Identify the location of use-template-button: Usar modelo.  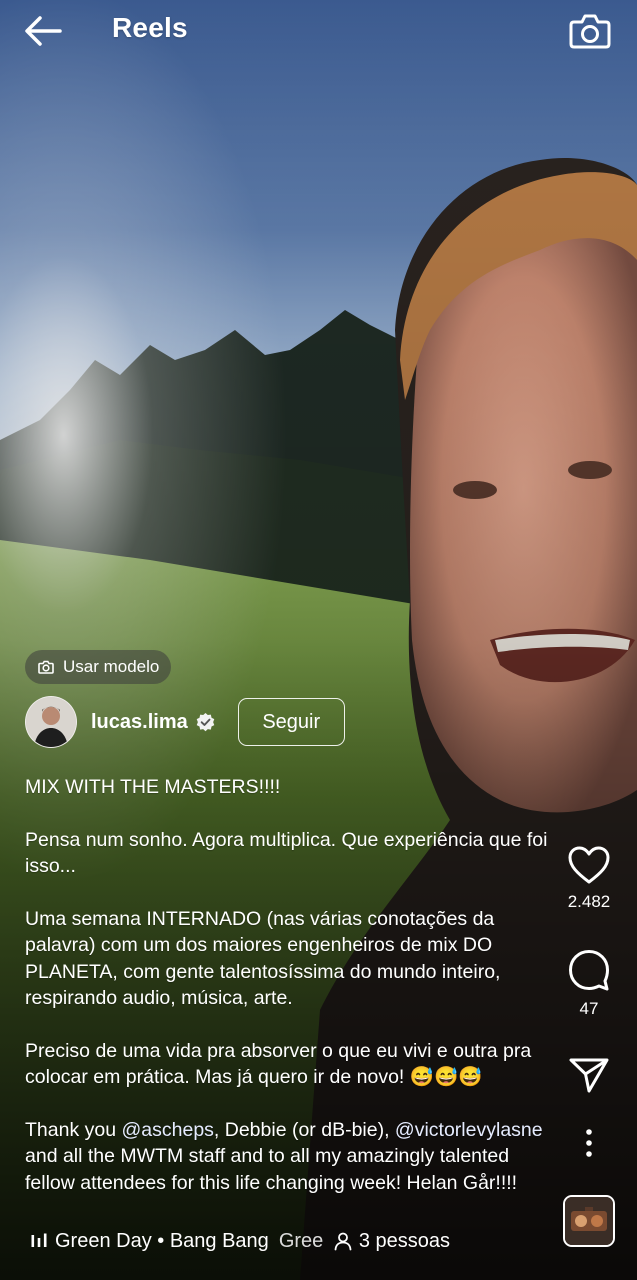
(98, 667).